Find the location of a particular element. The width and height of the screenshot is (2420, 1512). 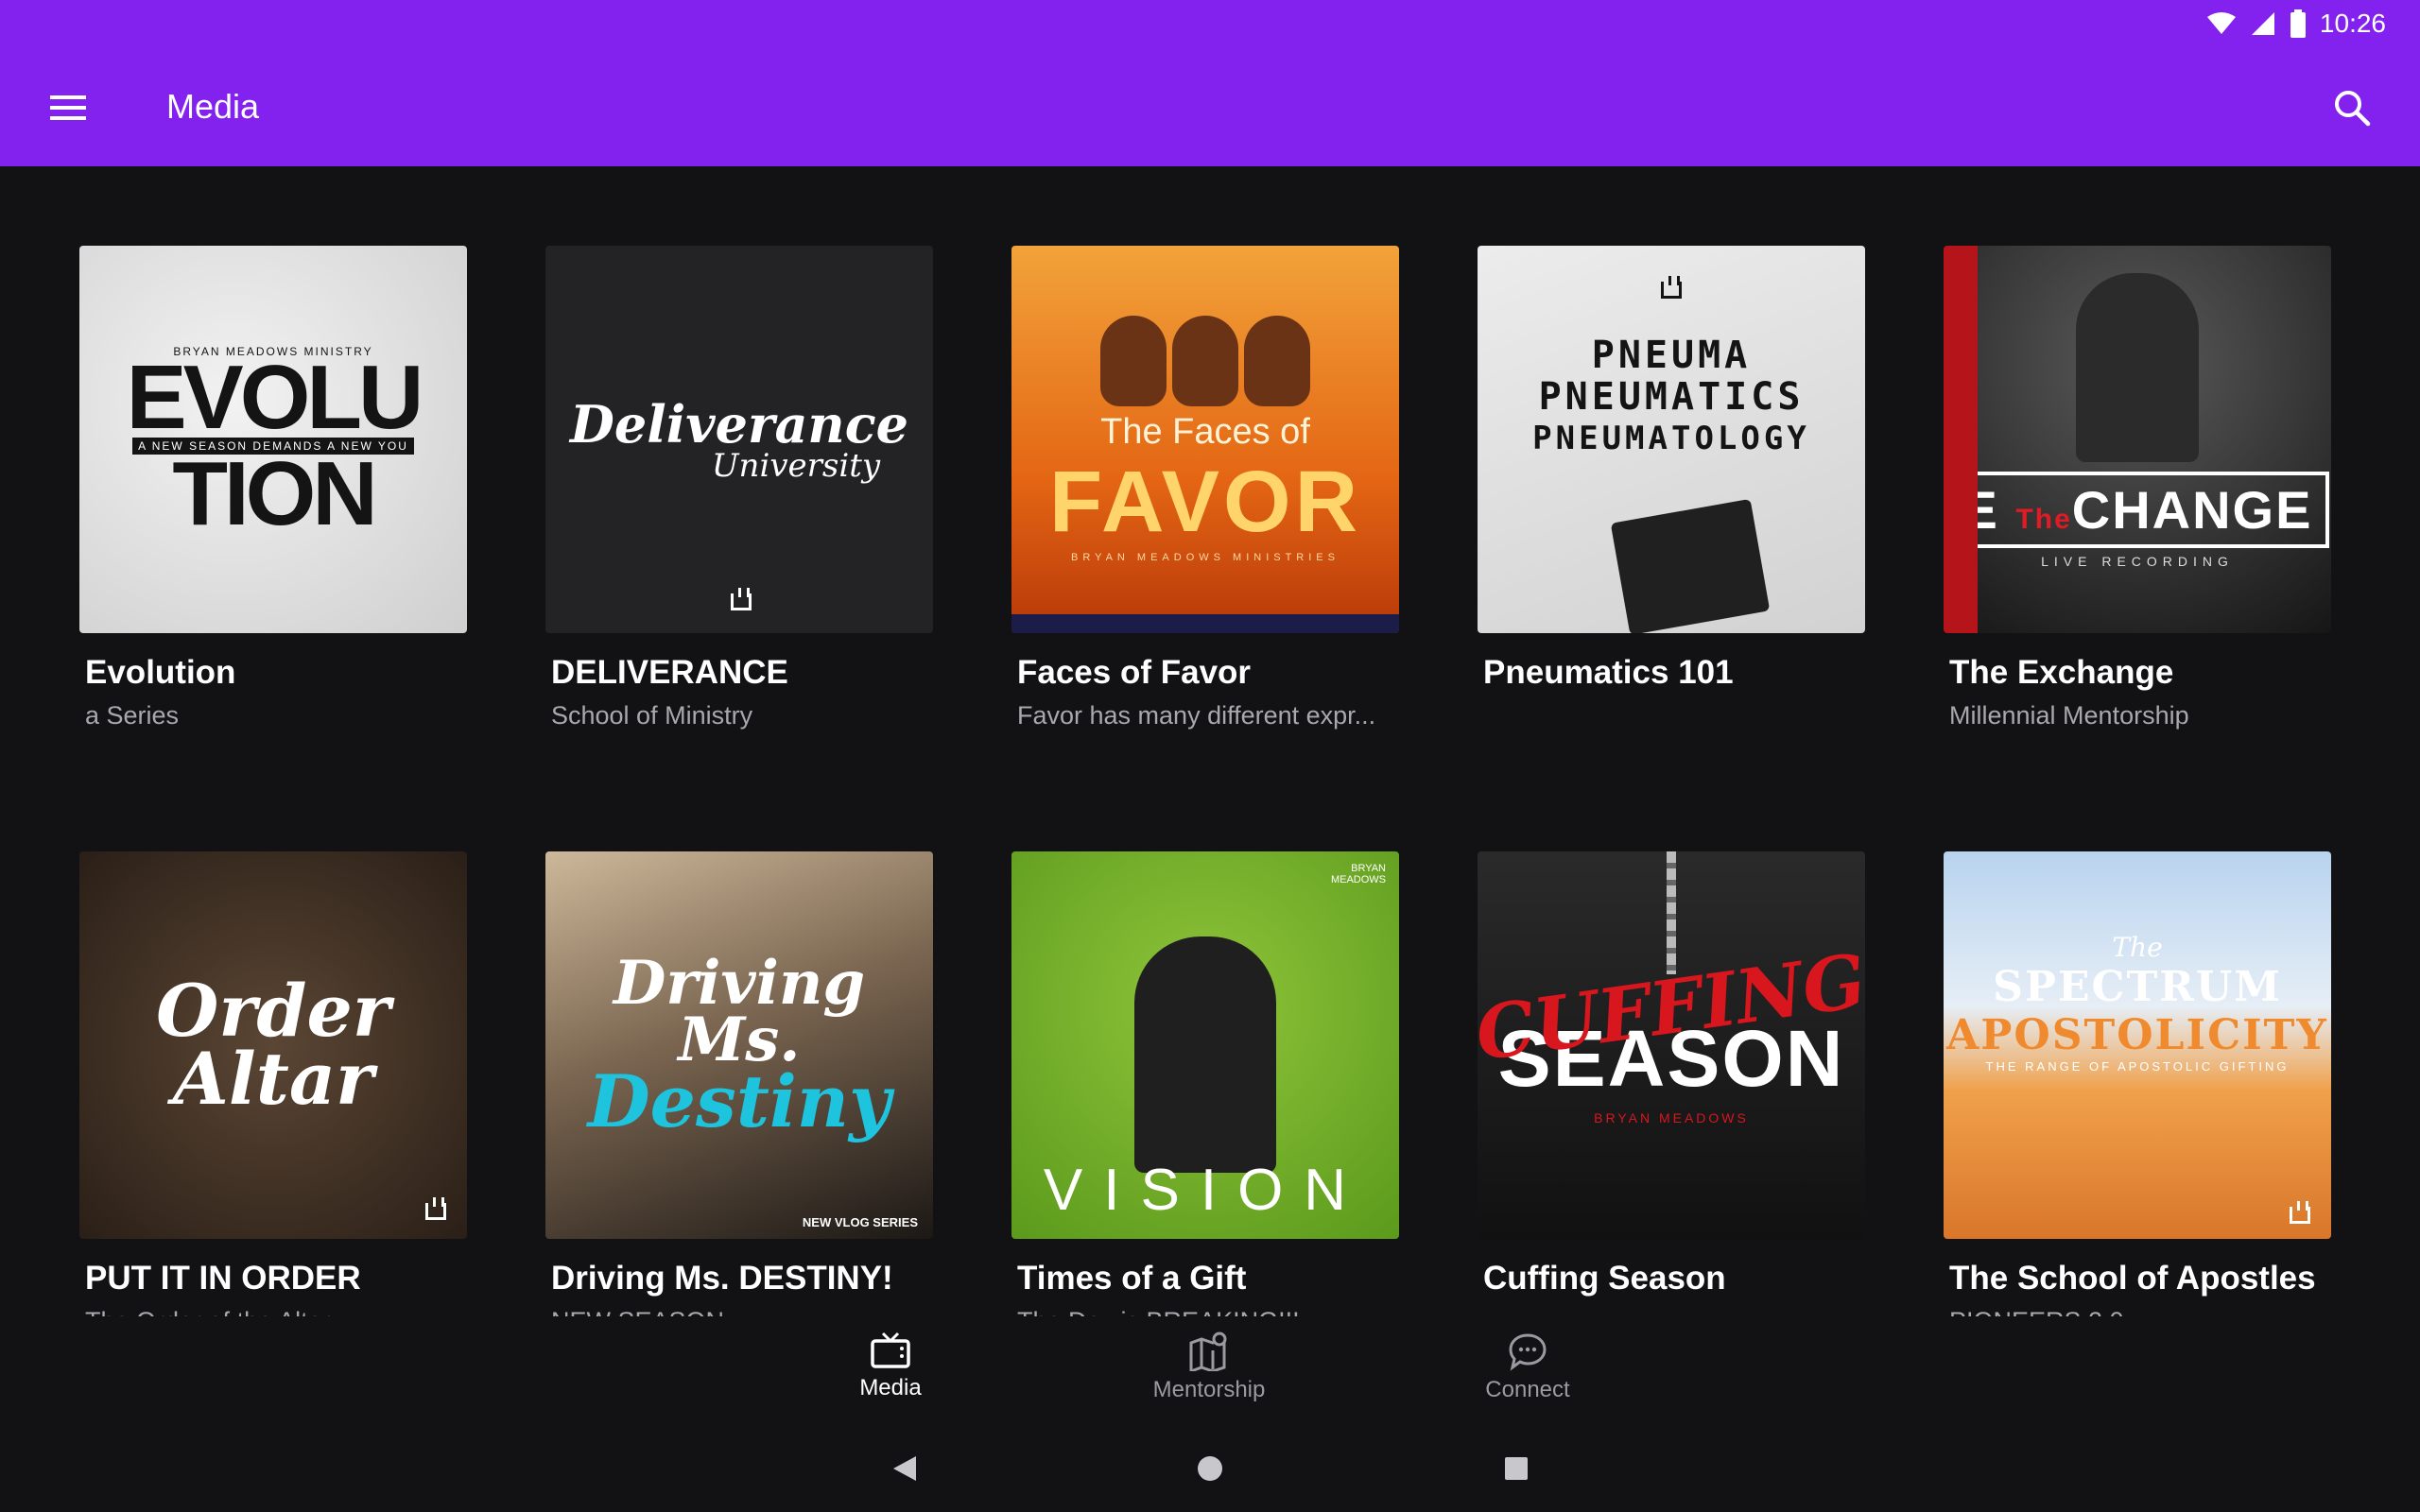

battery-icon is located at coordinates (2298, 23).